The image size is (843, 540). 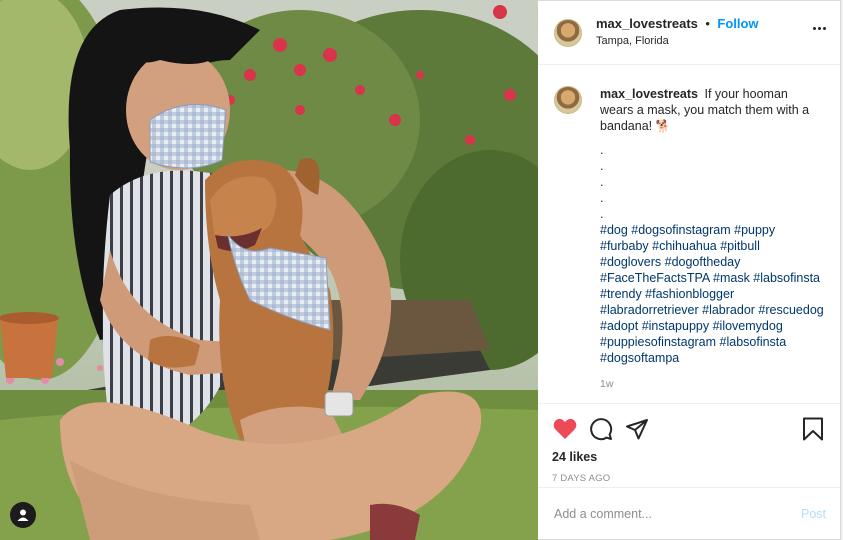 What do you see at coordinates (568, 100) in the screenshot?
I see `caption-avatar` at bounding box center [568, 100].